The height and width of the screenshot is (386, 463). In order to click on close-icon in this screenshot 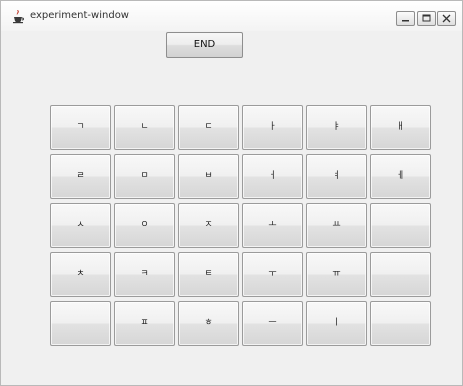, I will do `click(446, 18)`.